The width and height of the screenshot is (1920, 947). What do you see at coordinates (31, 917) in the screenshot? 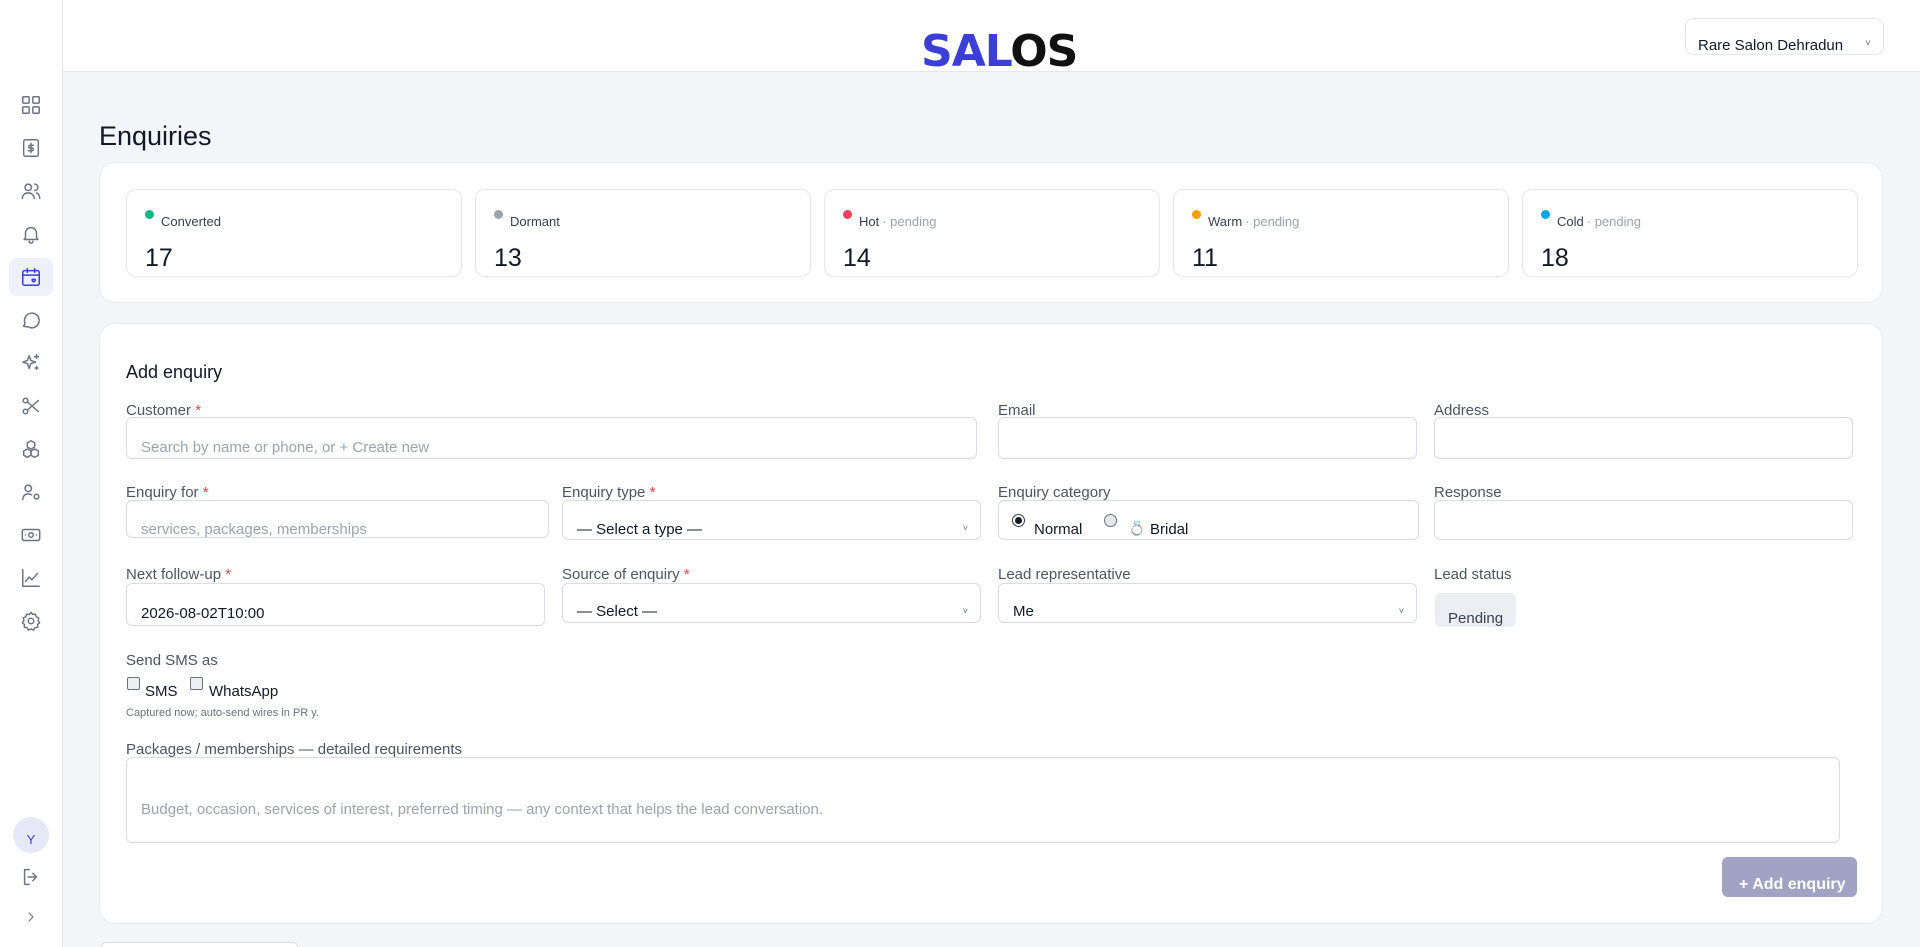
I see `chevron-right-icon` at bounding box center [31, 917].